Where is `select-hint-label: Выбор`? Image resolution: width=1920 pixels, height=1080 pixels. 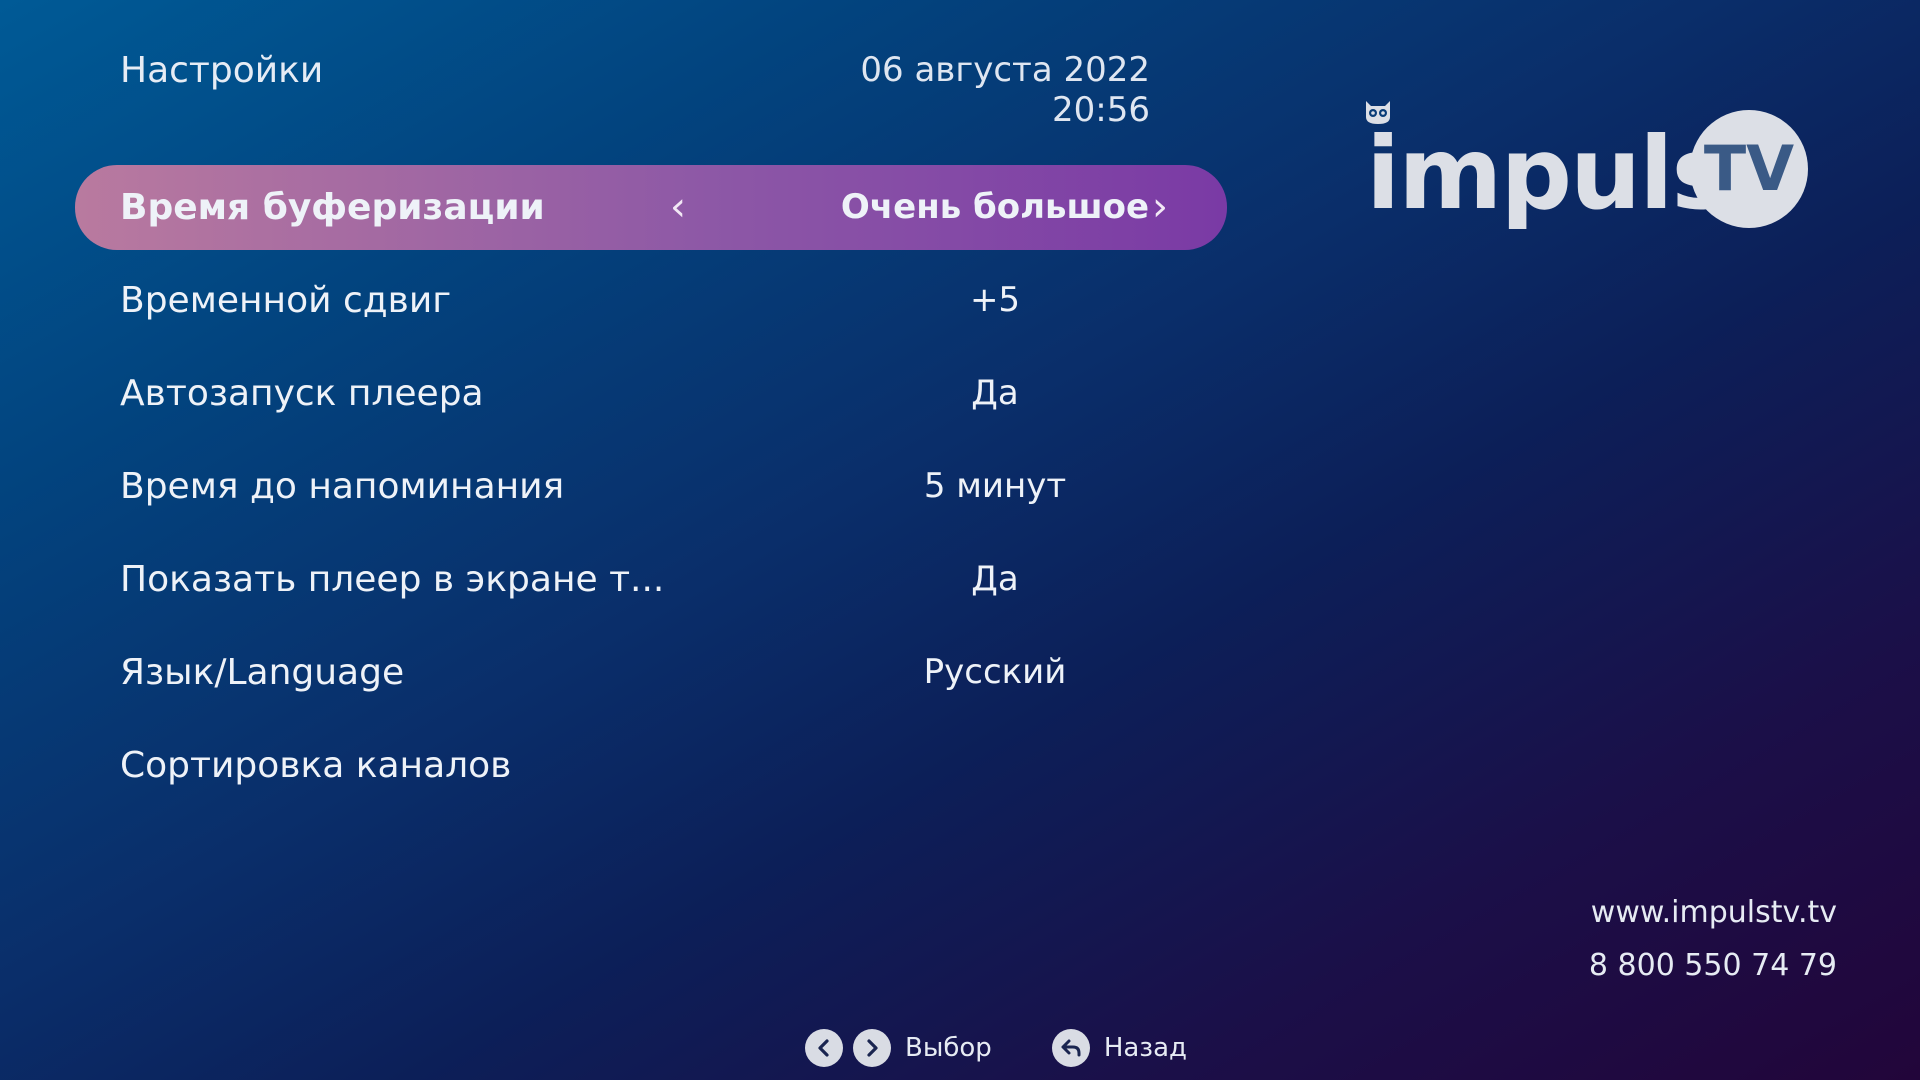
select-hint-label: Выбор is located at coordinates (948, 1048).